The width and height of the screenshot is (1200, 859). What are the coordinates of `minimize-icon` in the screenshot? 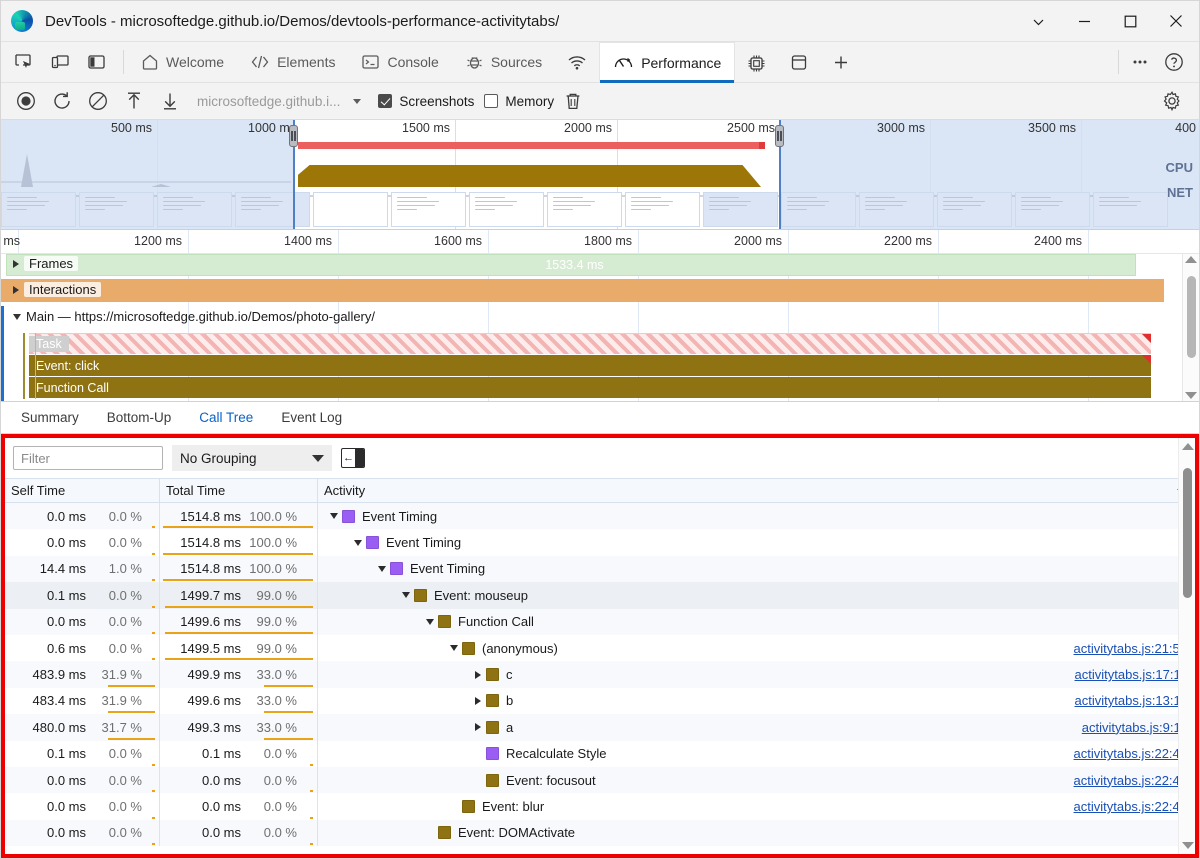 It's located at (1084, 21).